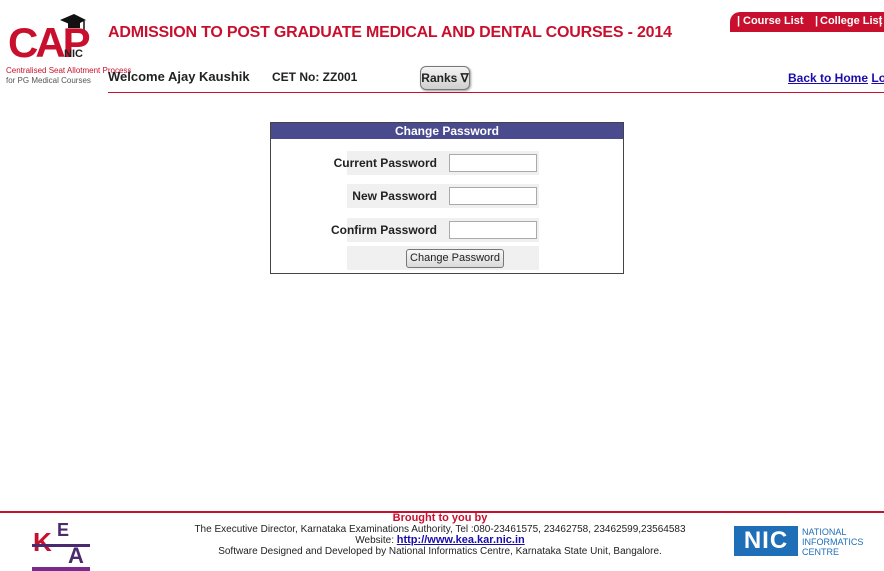  What do you see at coordinates (63, 530) in the screenshot?
I see `kea-logo-e: E` at bounding box center [63, 530].